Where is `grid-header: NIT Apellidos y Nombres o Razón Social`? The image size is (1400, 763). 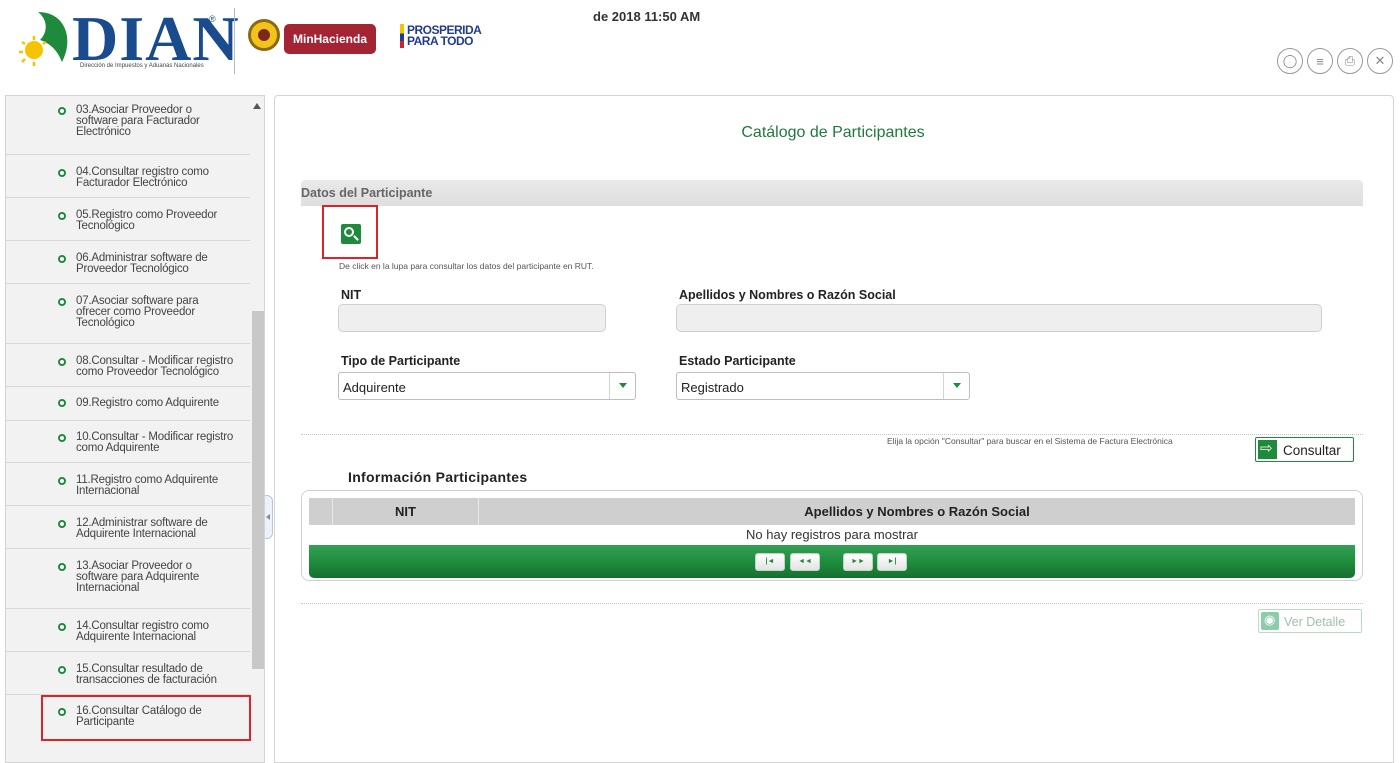 grid-header: NIT Apellidos y Nombres o Razón Social is located at coordinates (832, 511).